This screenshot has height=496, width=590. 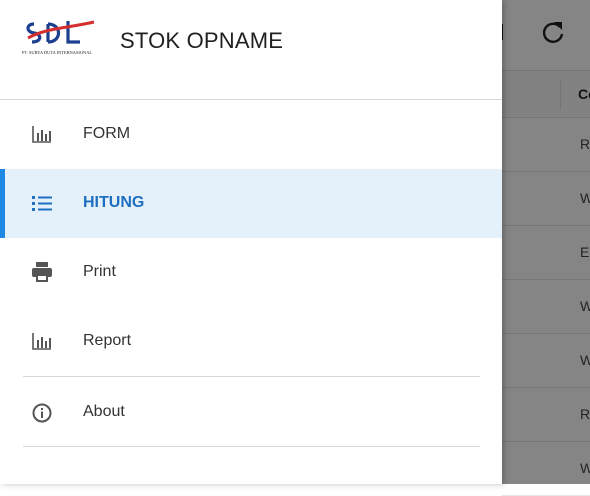 I want to click on app-title: STOK OPNAME, so click(x=202, y=40).